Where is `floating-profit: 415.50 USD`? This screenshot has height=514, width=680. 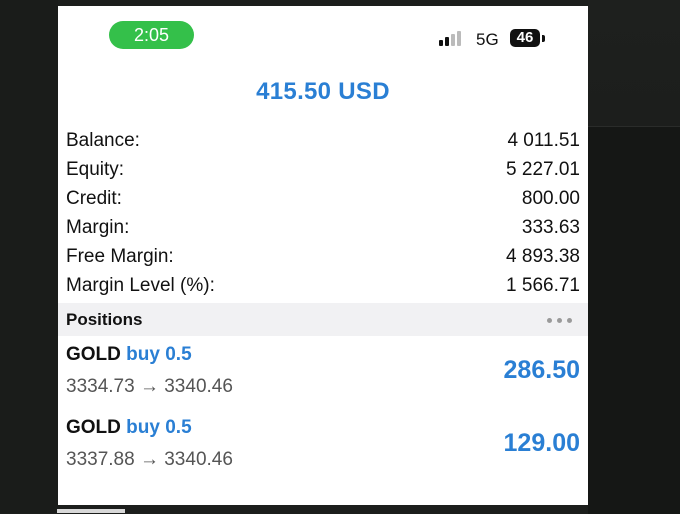 floating-profit: 415.50 USD is located at coordinates (323, 91).